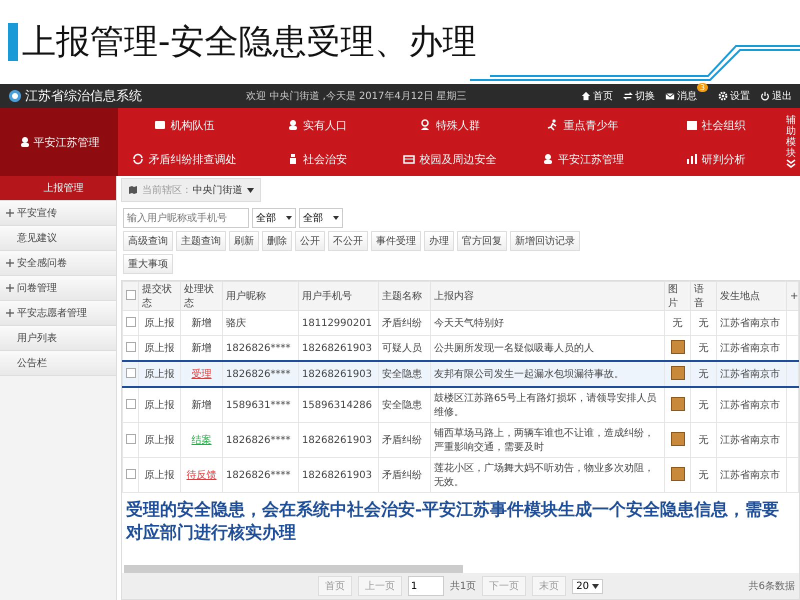 This screenshot has height=600, width=800. Describe the element at coordinates (404, 404) in the screenshot. I see `table-cell: 安全隐患` at that location.